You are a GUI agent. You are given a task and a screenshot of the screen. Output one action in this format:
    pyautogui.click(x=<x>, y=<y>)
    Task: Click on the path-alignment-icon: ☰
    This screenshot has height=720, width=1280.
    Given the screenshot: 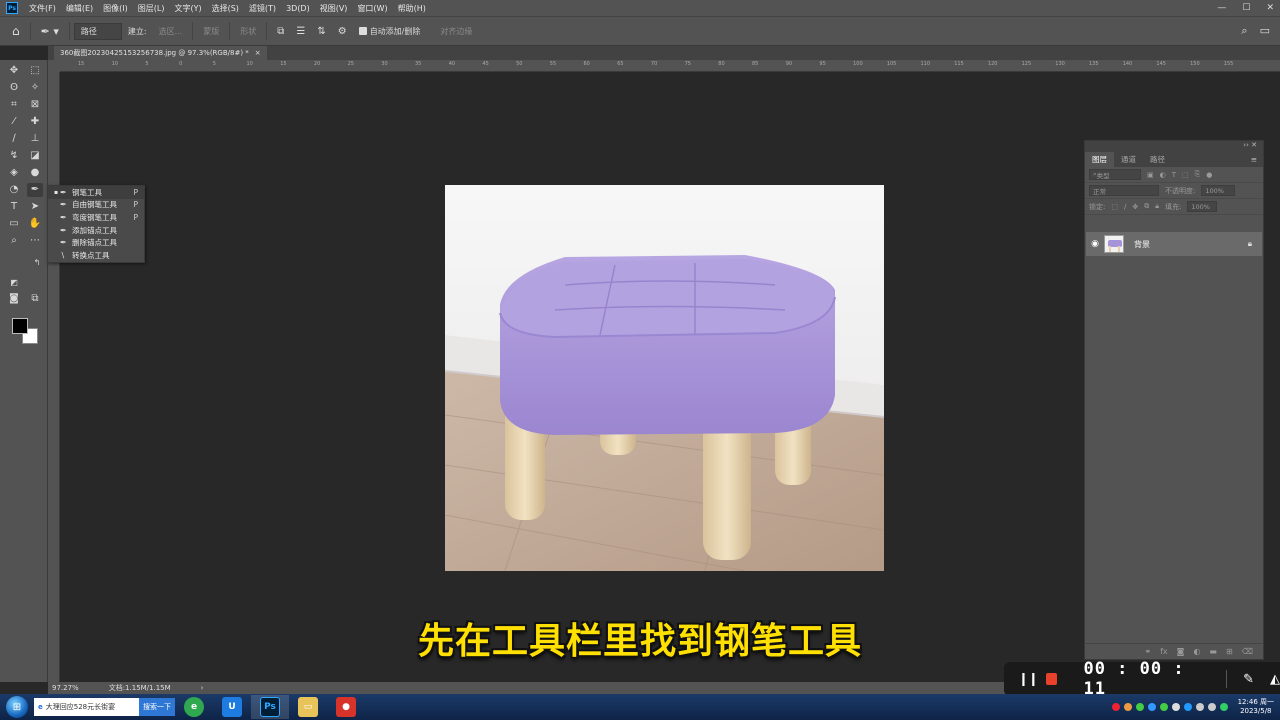 What is the action you would take?
    pyautogui.click(x=300, y=31)
    